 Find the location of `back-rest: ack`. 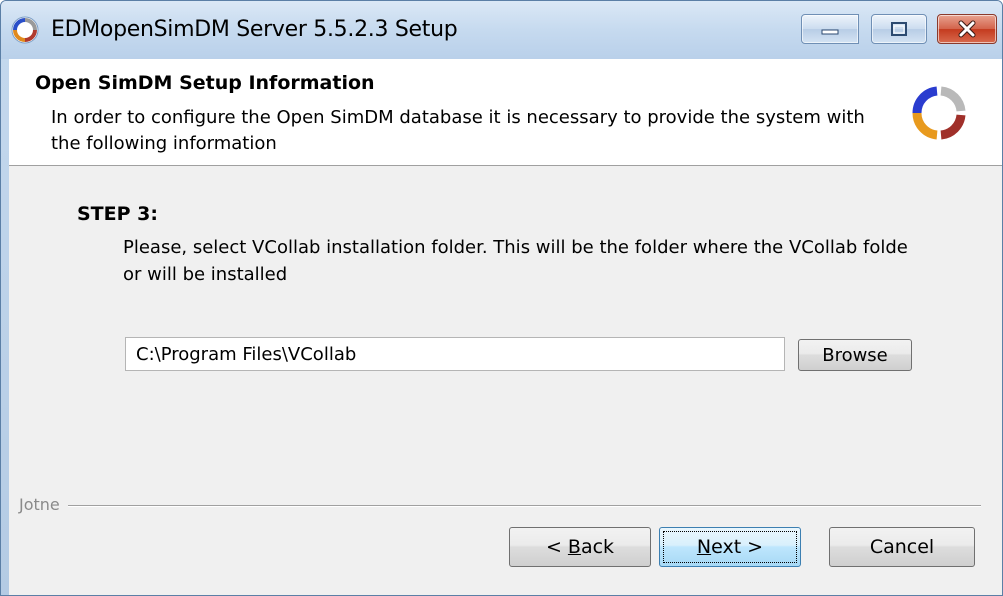

back-rest: ack is located at coordinates (597, 547).